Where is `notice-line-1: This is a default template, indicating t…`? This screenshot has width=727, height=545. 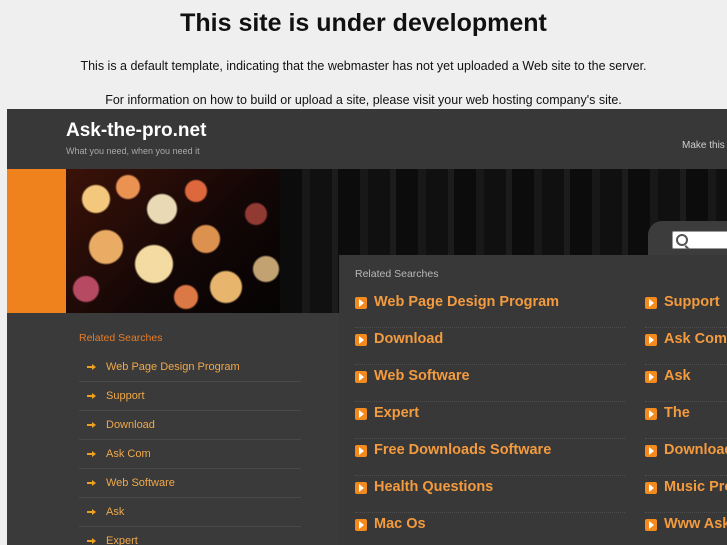
notice-line-1: This is a default template, indicating t… is located at coordinates (363, 66).